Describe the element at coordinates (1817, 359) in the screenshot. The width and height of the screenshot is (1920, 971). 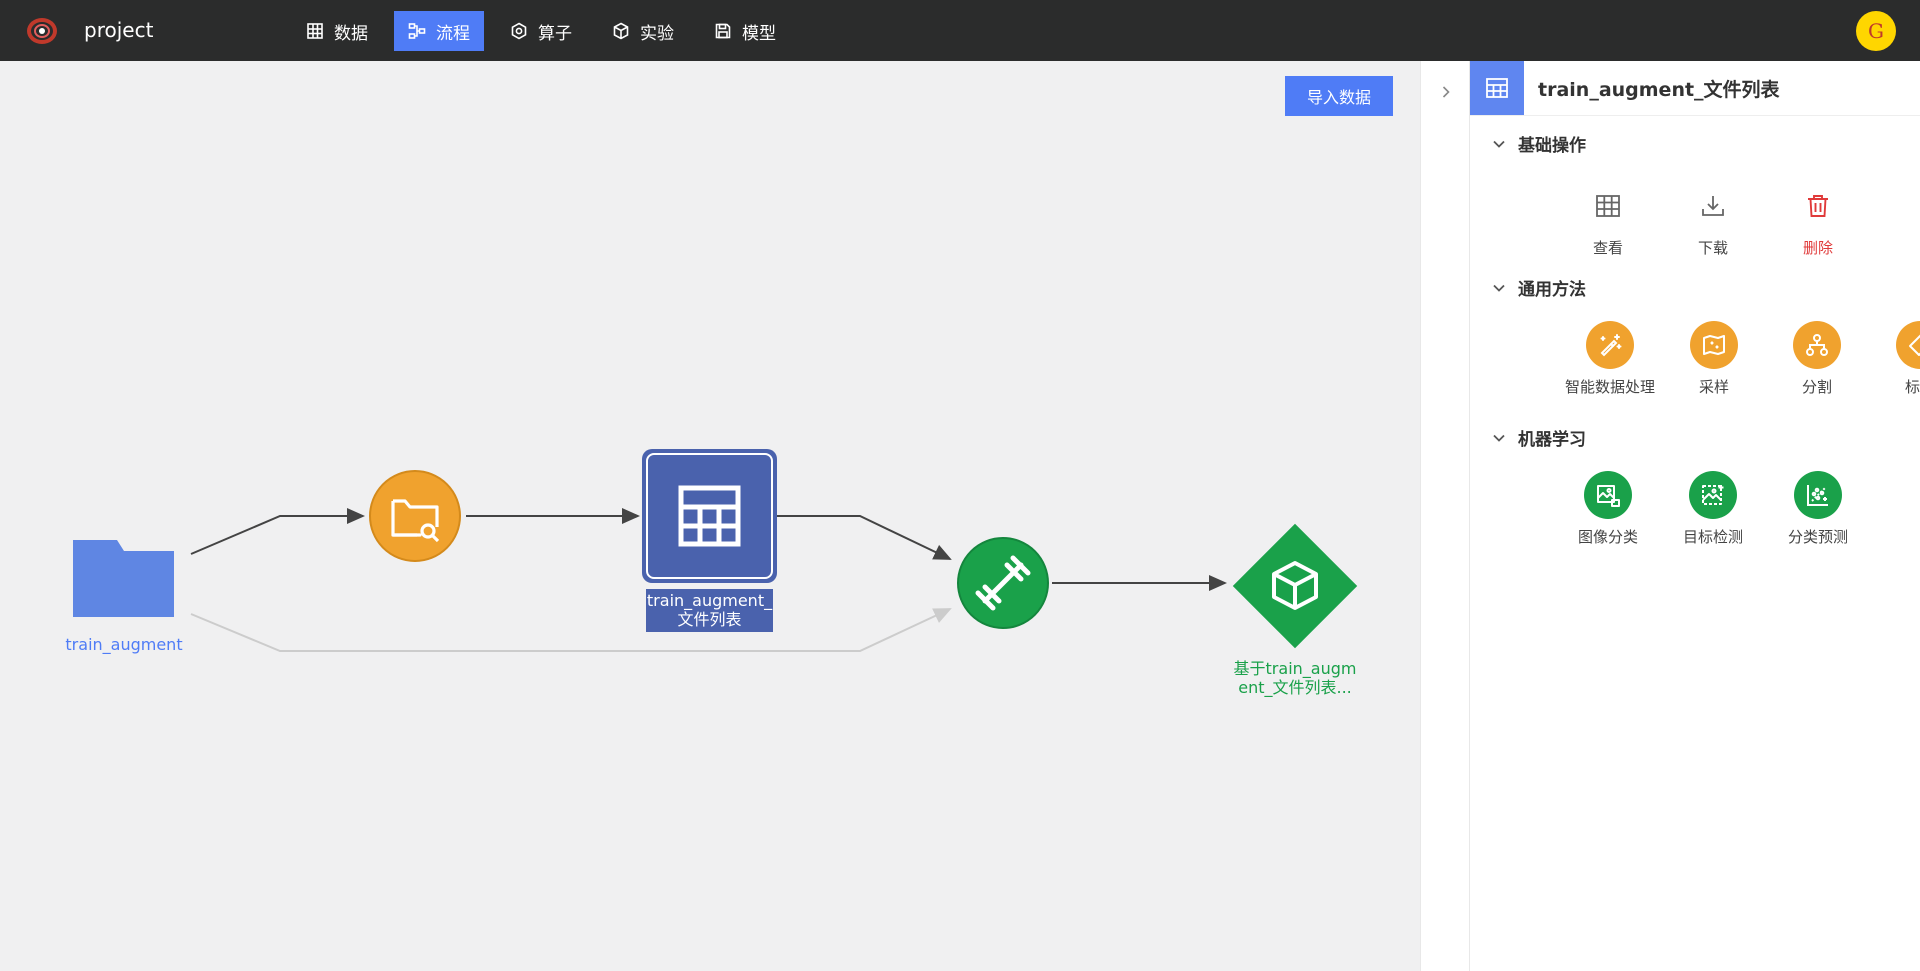
I see `op-split: 分割` at that location.